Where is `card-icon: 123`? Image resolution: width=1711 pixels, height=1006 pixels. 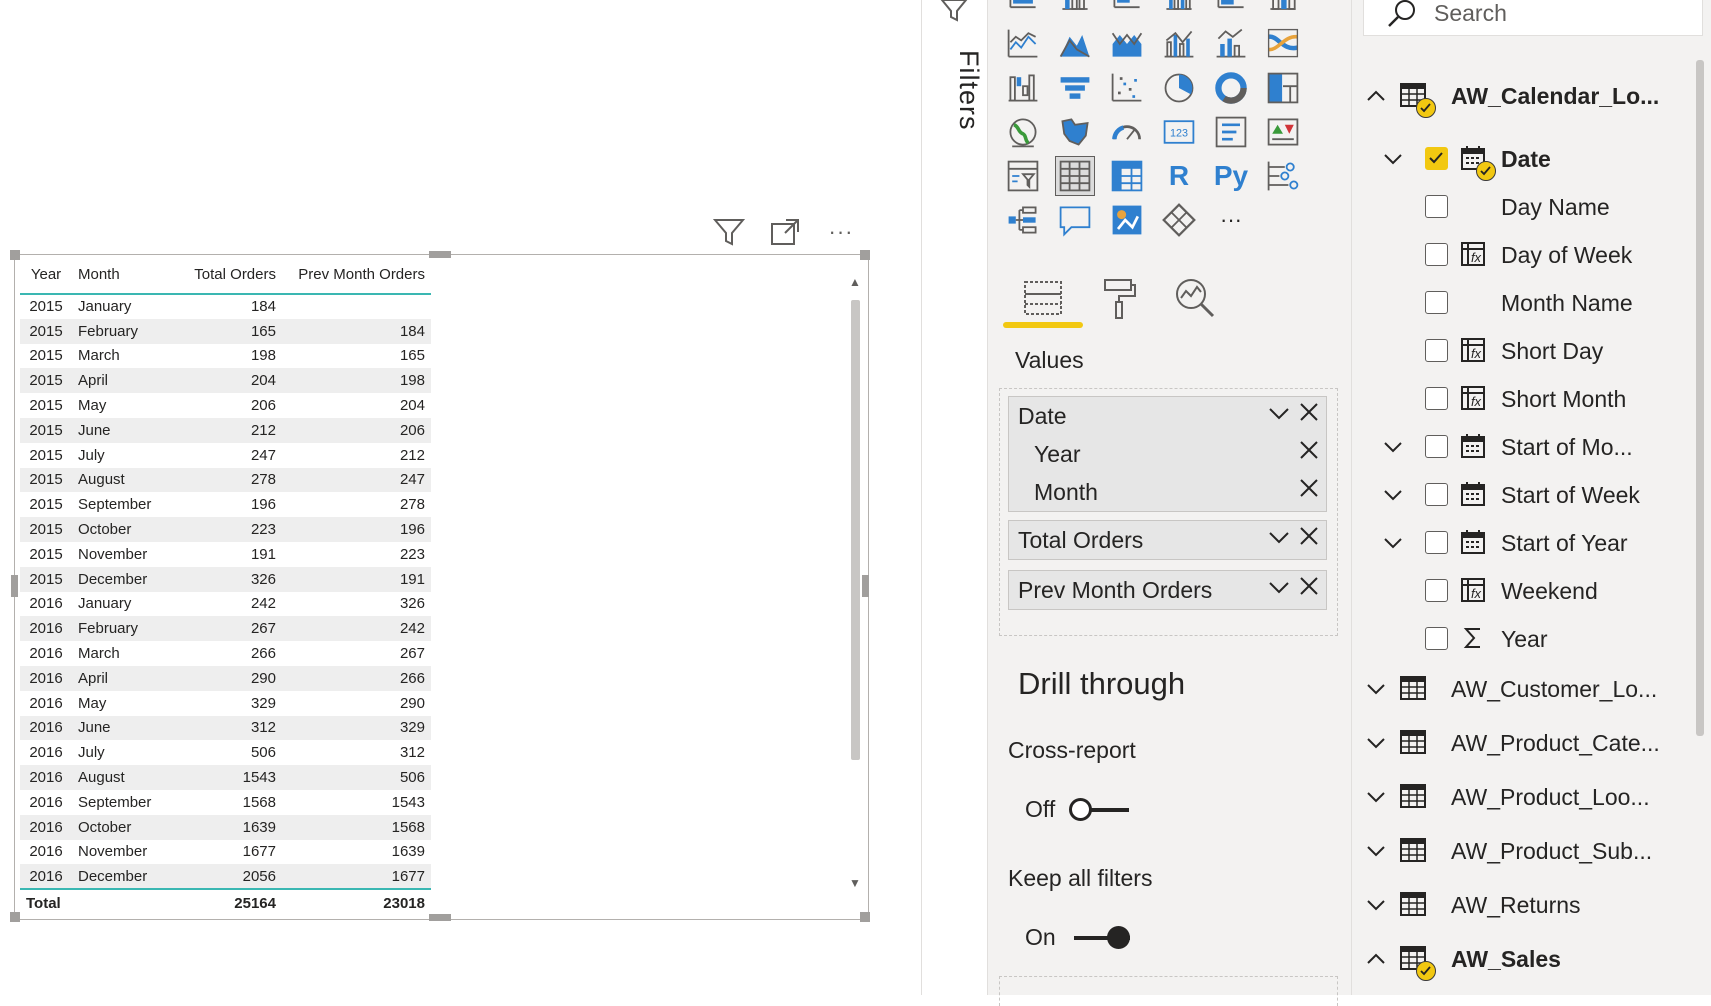 card-icon: 123 is located at coordinates (1179, 132).